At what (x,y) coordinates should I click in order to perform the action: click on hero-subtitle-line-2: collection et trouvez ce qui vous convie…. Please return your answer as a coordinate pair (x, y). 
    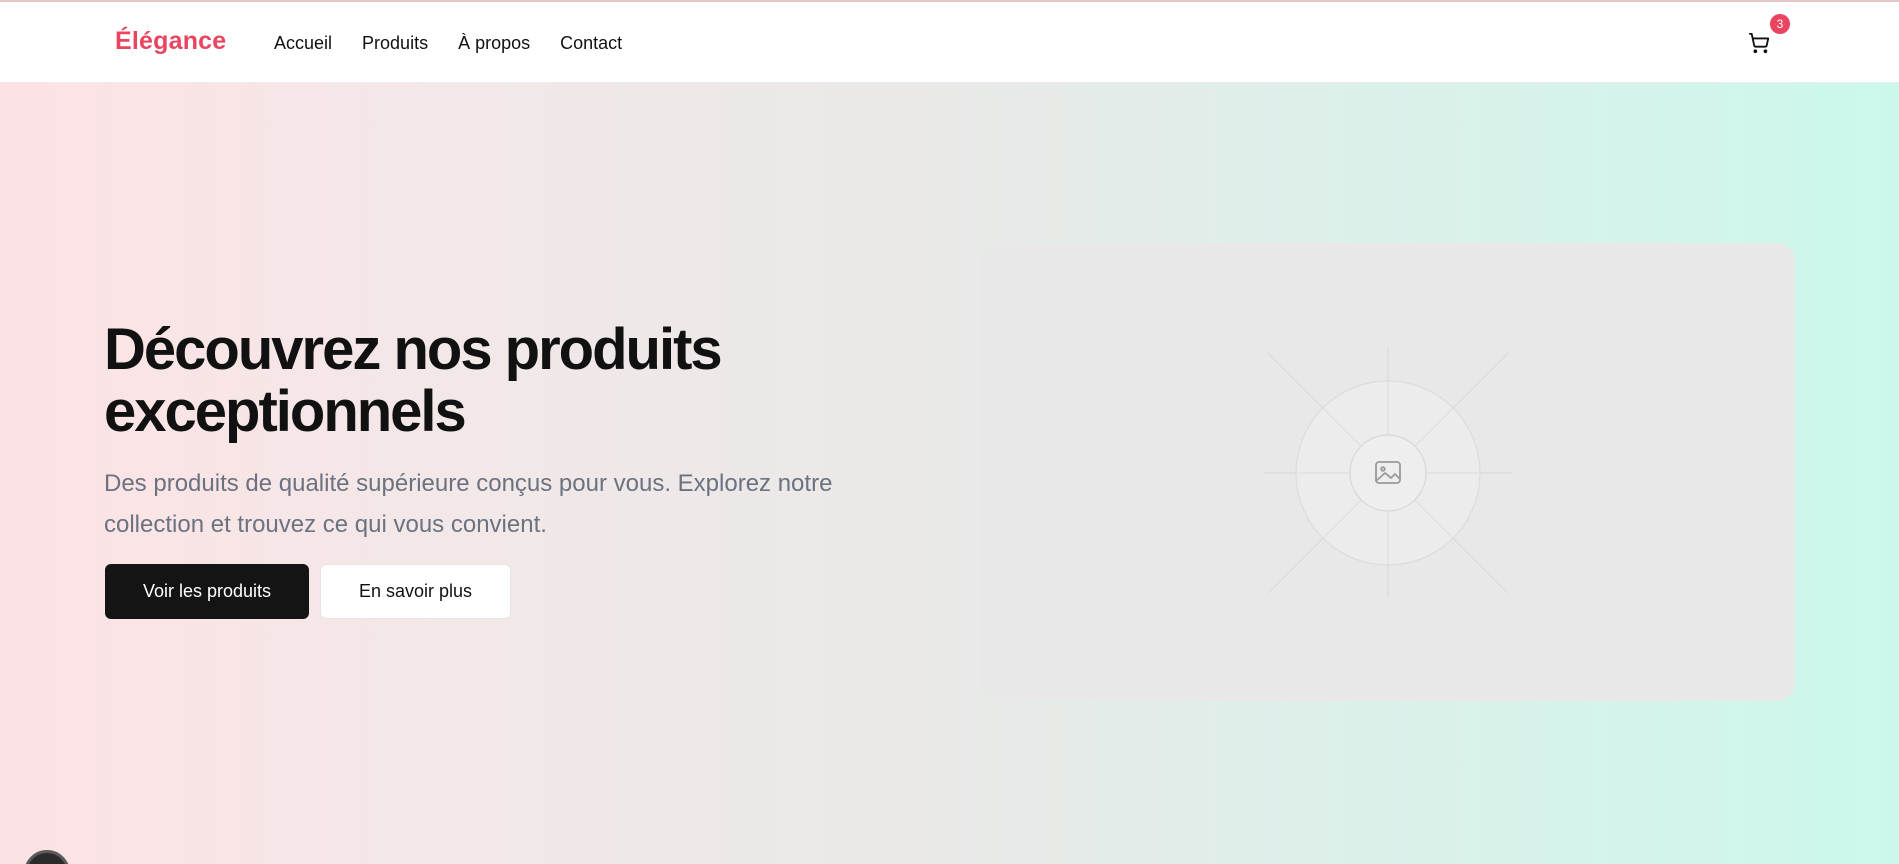
    Looking at the image, I should click on (325, 524).